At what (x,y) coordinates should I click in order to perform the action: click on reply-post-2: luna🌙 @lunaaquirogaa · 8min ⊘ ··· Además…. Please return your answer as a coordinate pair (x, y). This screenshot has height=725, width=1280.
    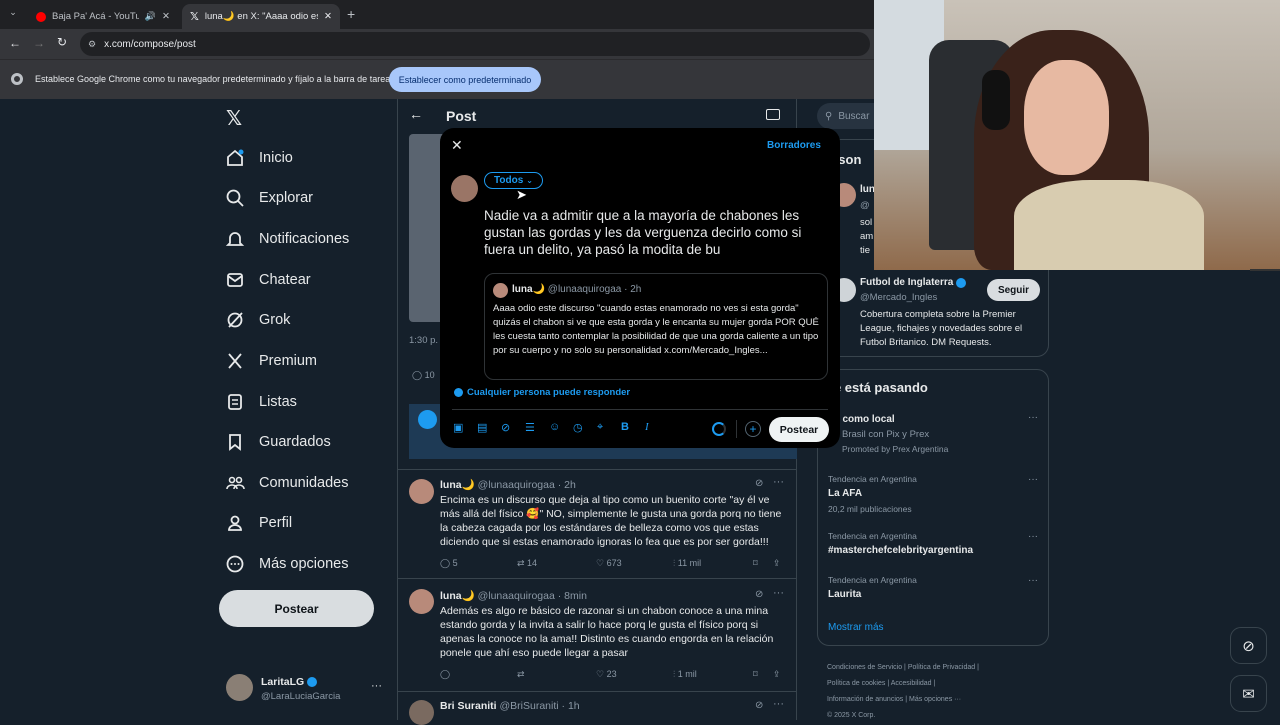
    Looking at the image, I should click on (597, 636).